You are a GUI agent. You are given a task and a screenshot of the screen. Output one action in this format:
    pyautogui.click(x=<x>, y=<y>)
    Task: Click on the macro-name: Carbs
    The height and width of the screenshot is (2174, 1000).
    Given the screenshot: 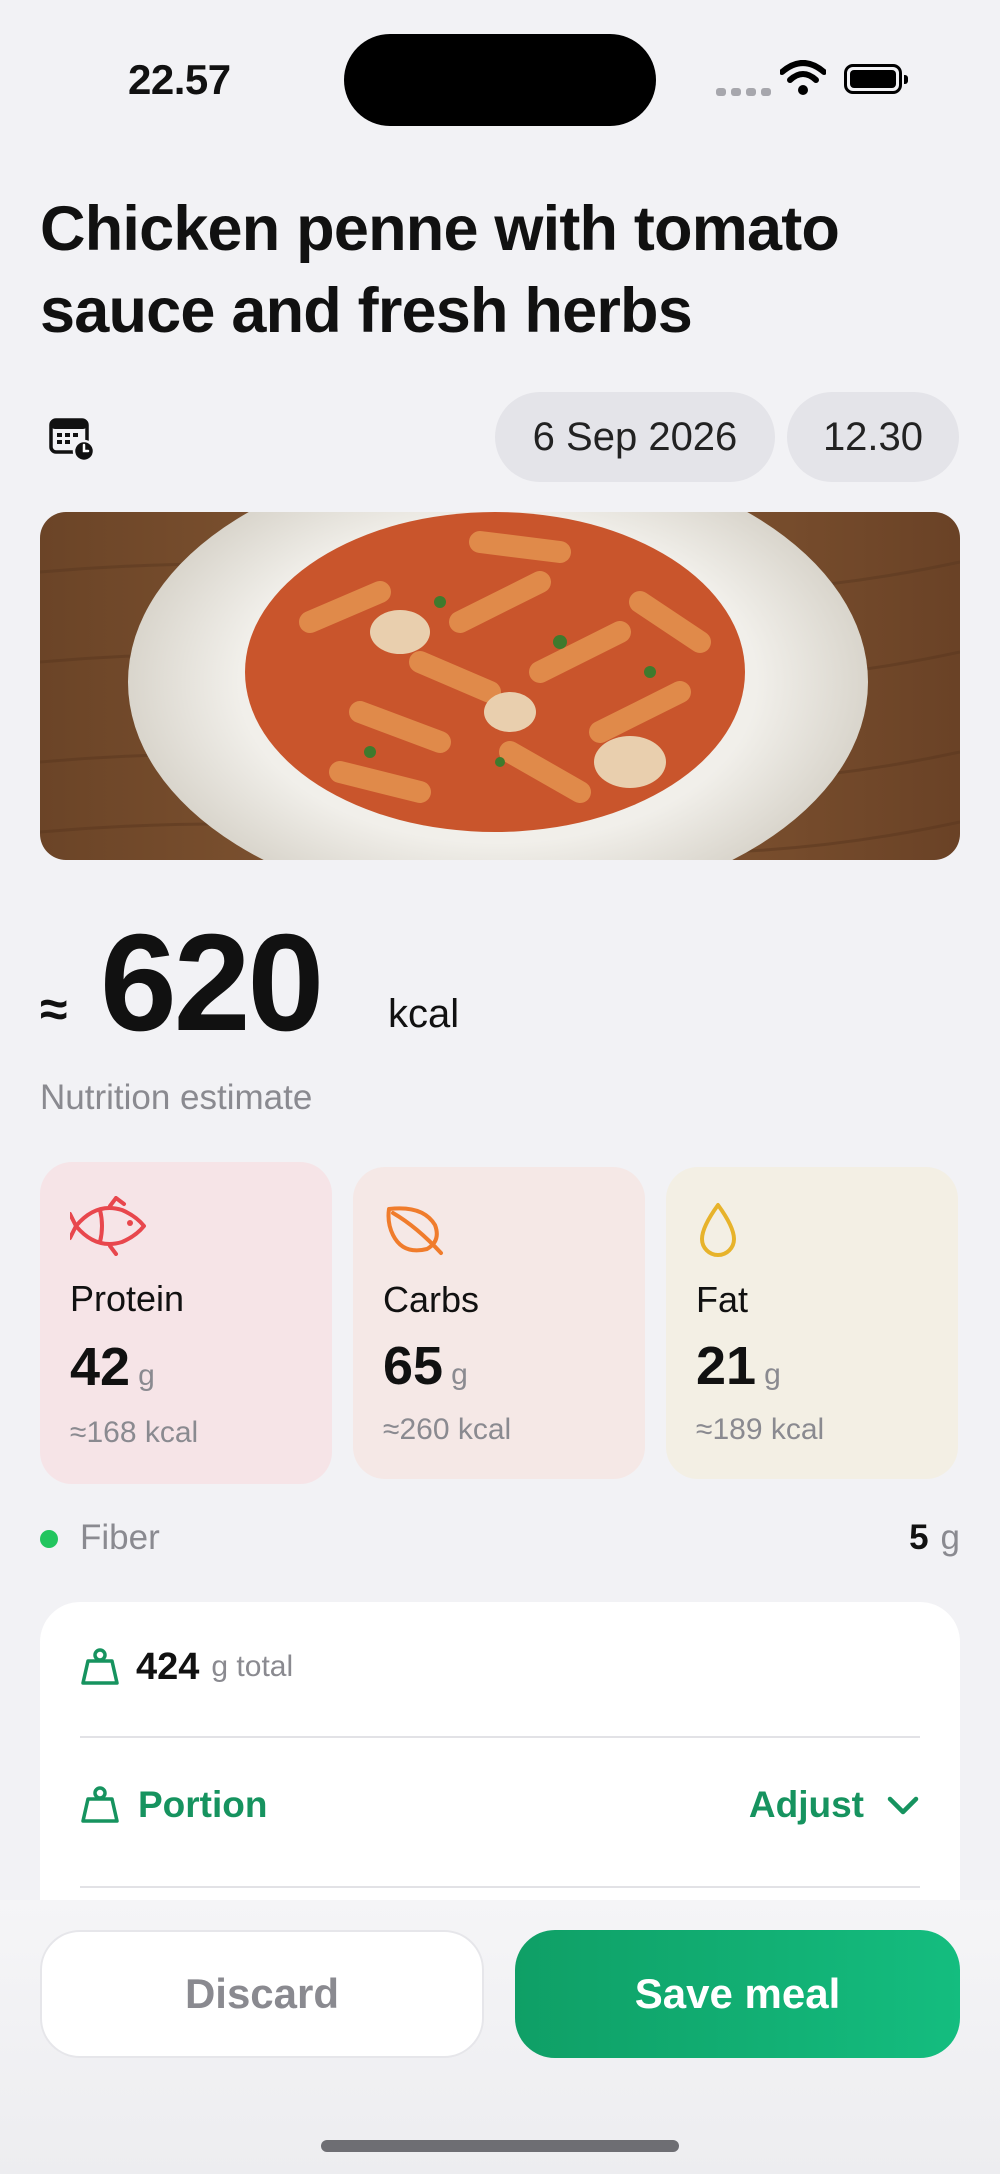 What is the action you would take?
    pyautogui.click(x=431, y=1299)
    